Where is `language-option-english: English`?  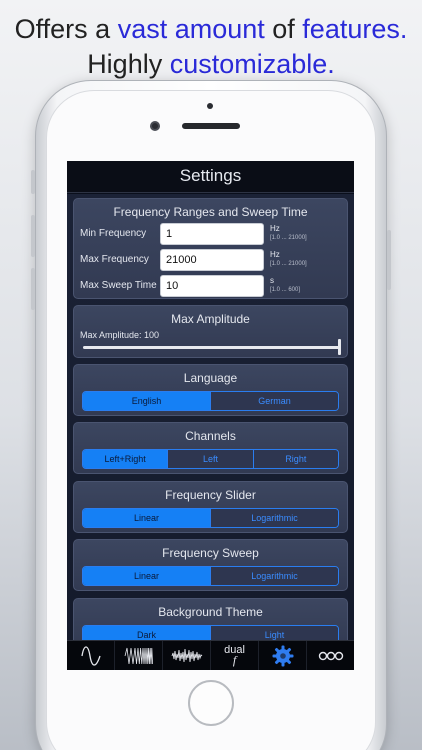
language-option-english: English is located at coordinates (146, 401).